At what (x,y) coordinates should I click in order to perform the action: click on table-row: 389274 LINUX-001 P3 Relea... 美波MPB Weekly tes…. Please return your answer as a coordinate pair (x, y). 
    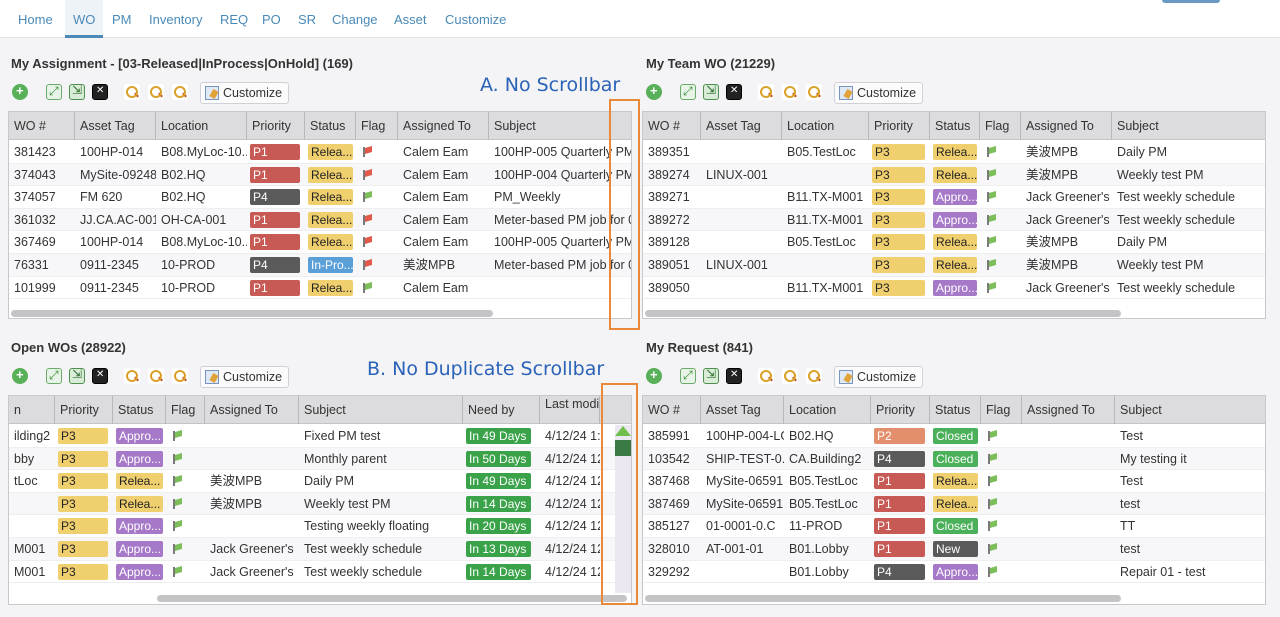
    Looking at the image, I should click on (954, 175).